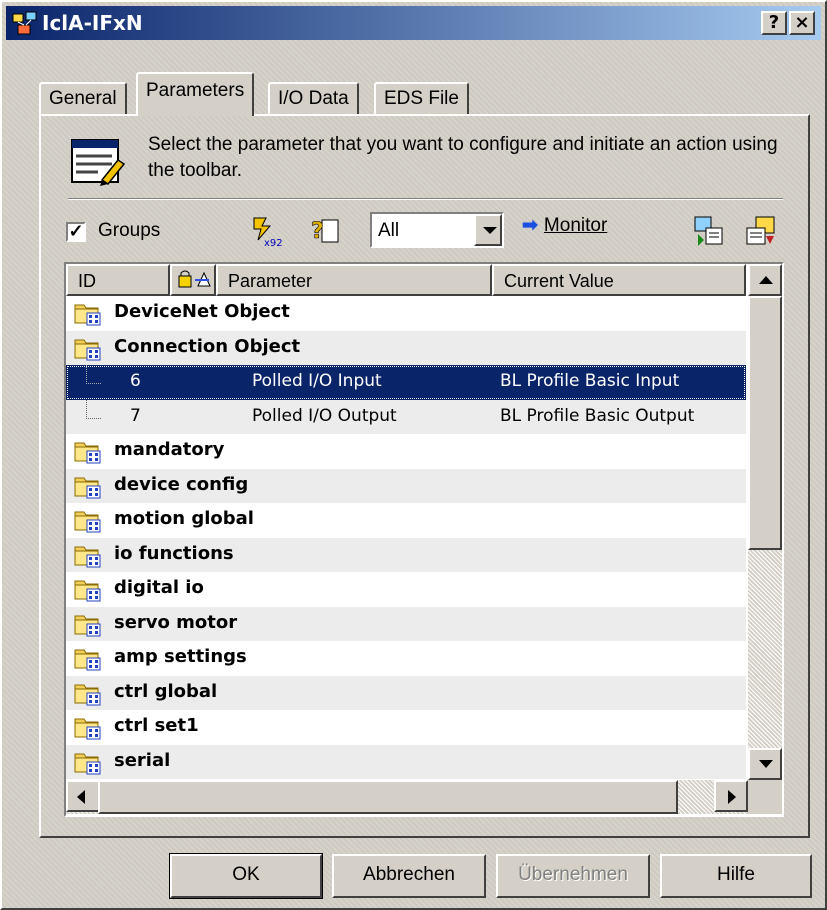 This screenshot has width=827, height=910. What do you see at coordinates (736, 876) in the screenshot?
I see `help-button: Hilfe` at bounding box center [736, 876].